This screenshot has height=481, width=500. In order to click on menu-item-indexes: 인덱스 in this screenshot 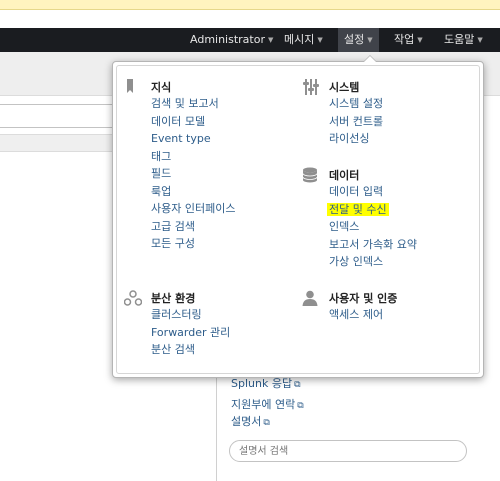, I will do `click(373, 228)`.